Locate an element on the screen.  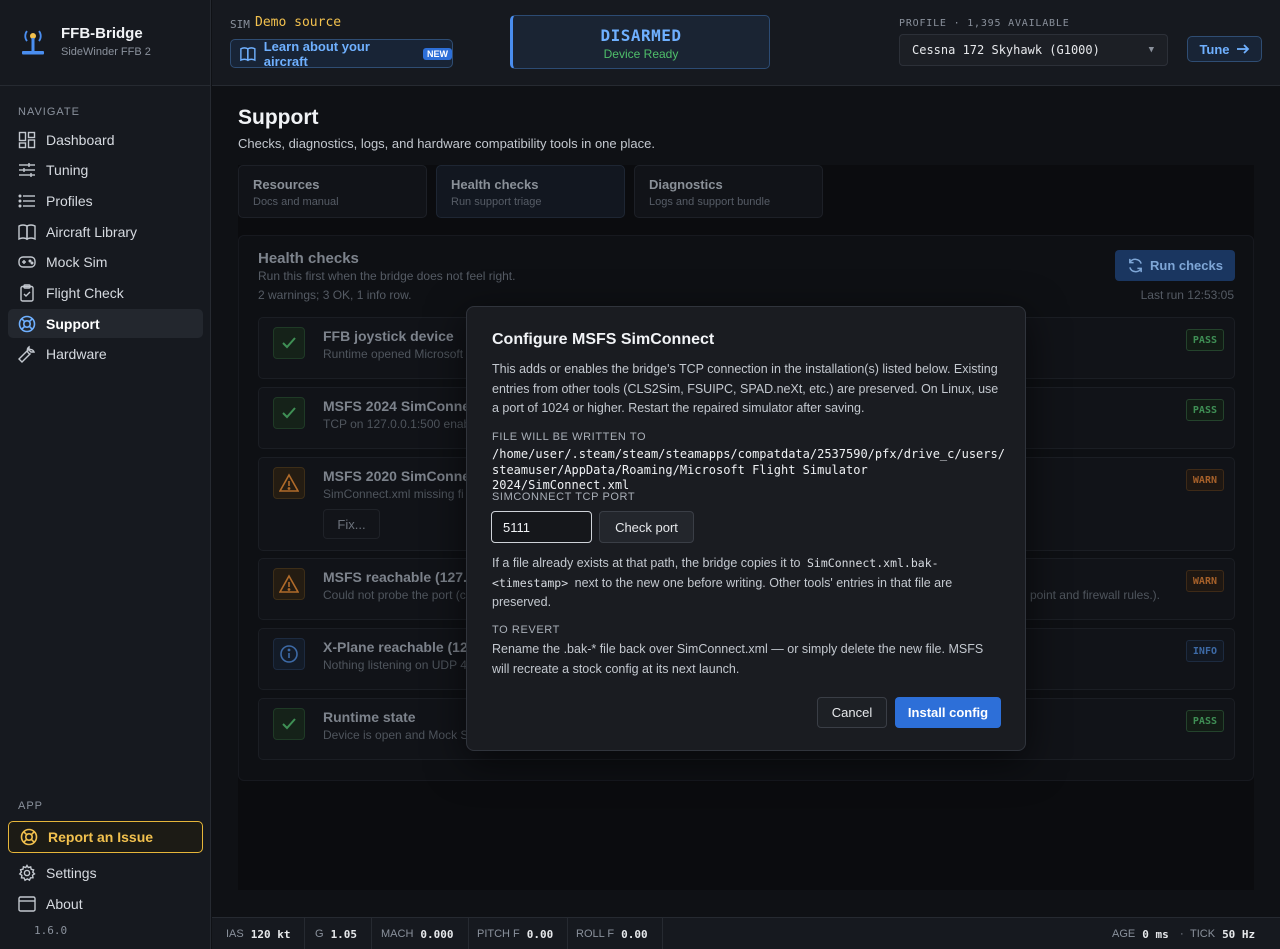
sidebar-item-dashboard: Dashboard is located at coordinates (105, 139).